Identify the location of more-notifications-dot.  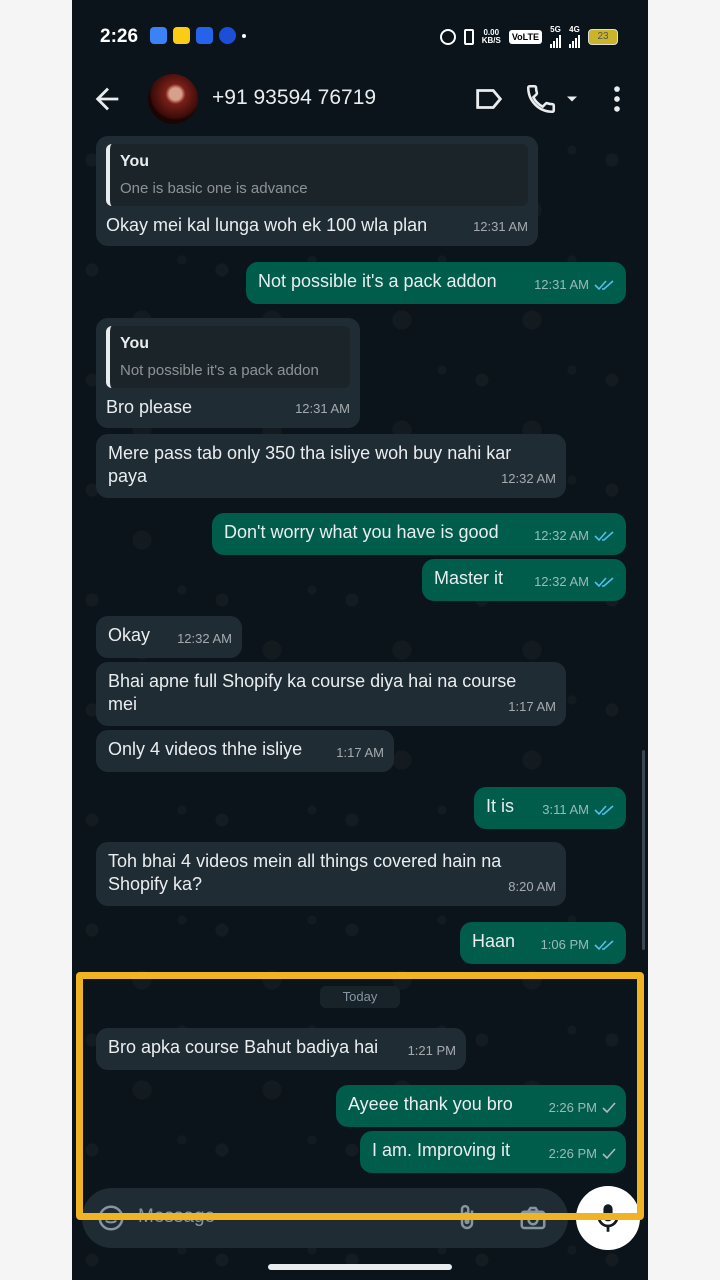
(244, 35).